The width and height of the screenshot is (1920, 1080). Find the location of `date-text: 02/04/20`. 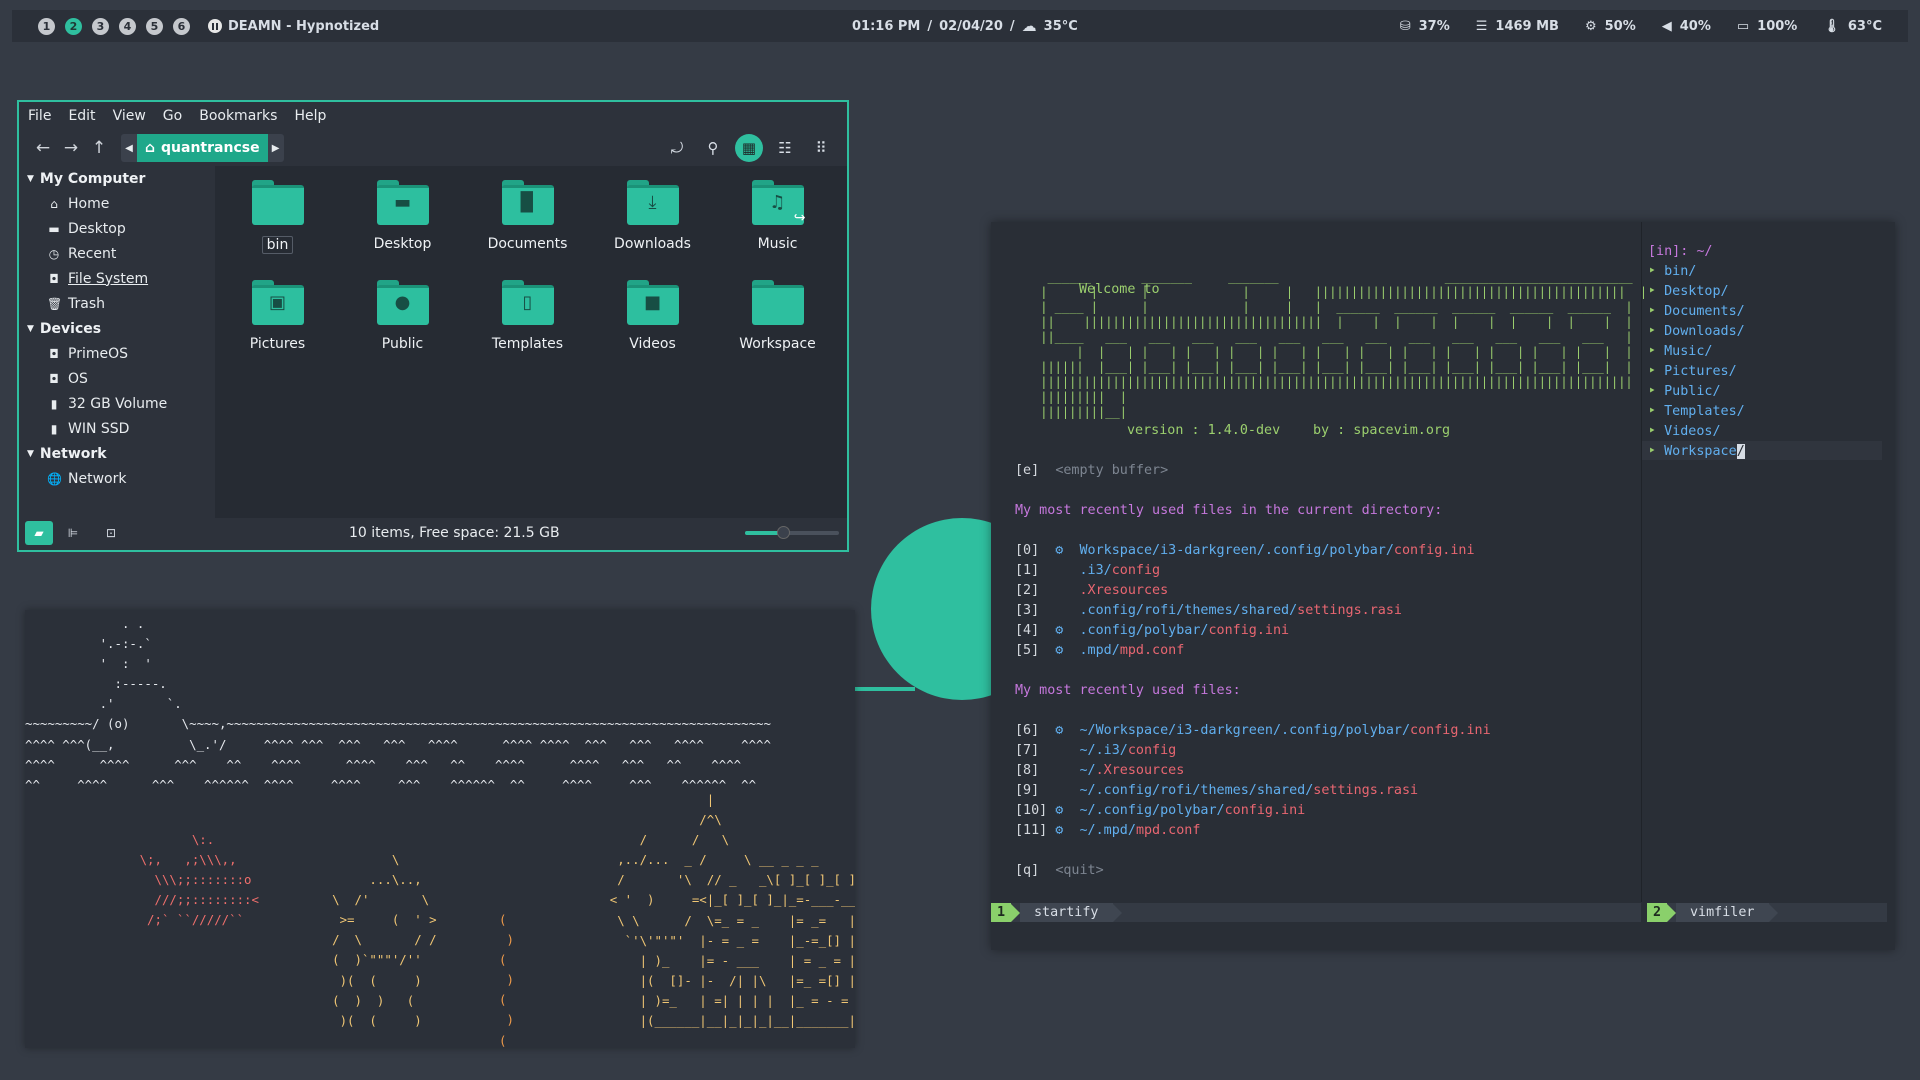

date-text: 02/04/20 is located at coordinates (971, 26).